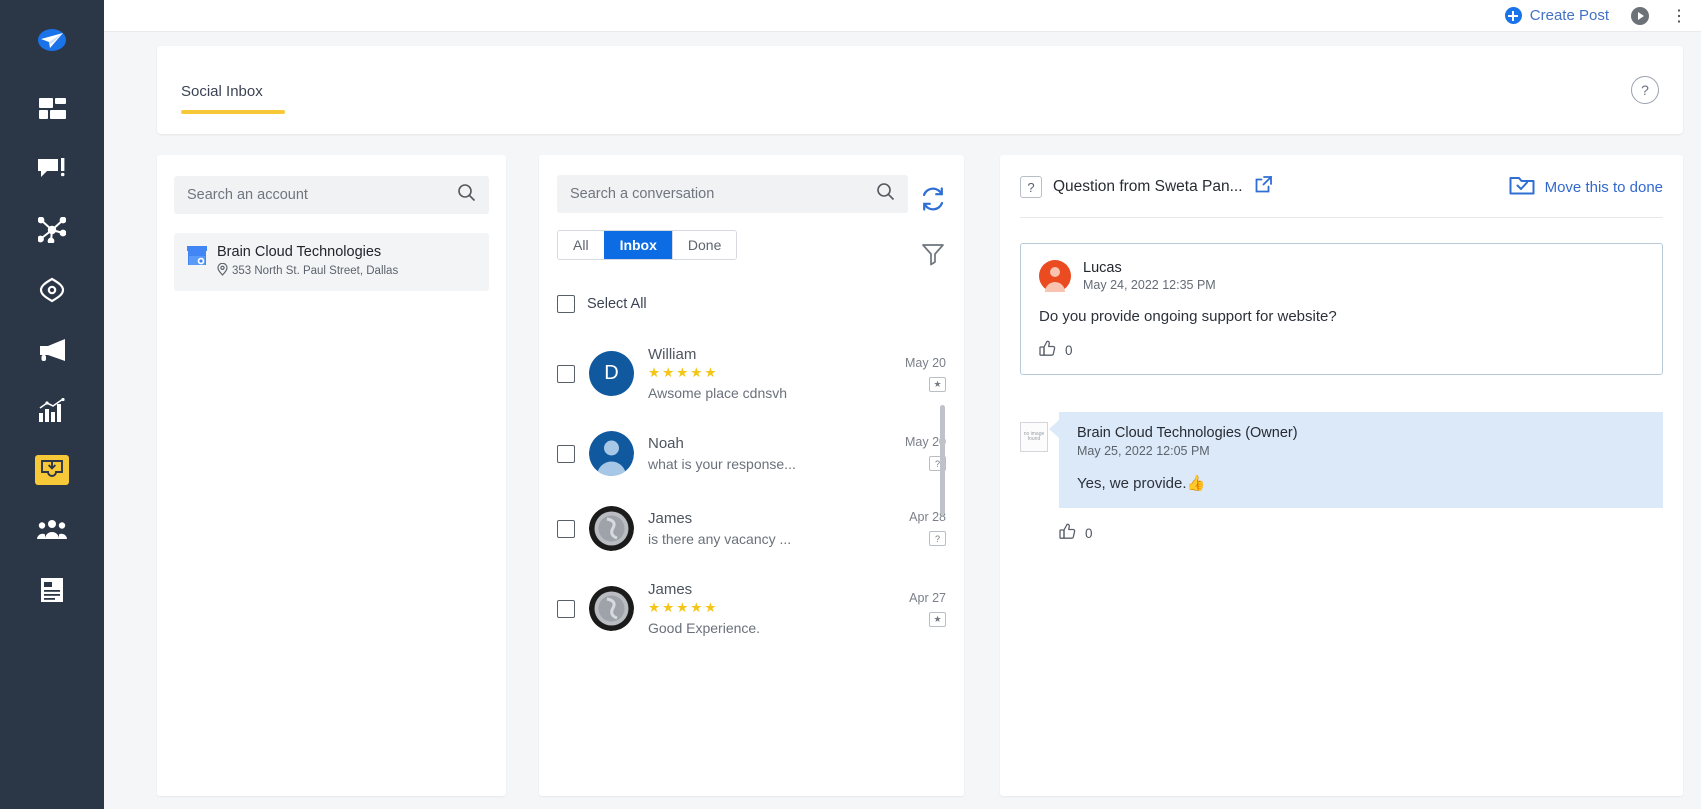 The image size is (1701, 809). What do you see at coordinates (637, 245) in the screenshot?
I see `filter-tab-inbox: Inbox` at bounding box center [637, 245].